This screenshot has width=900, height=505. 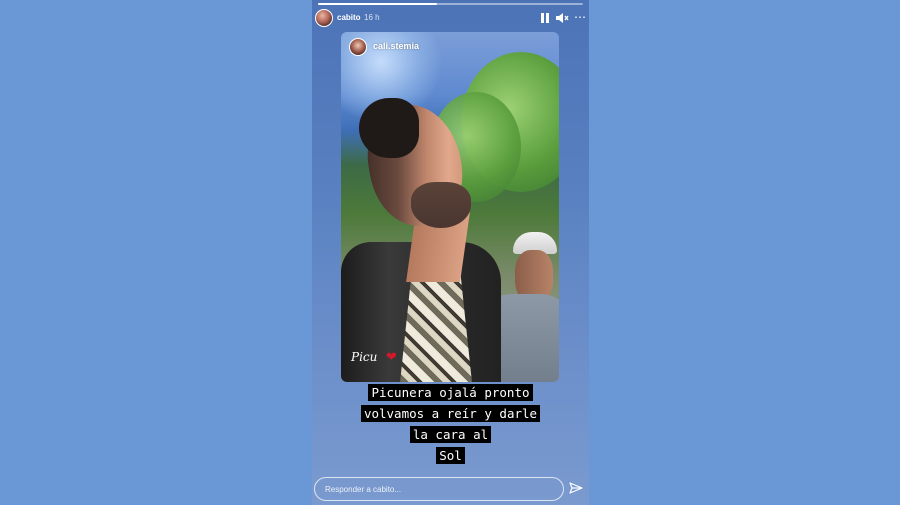 What do you see at coordinates (441, 205) in the screenshot?
I see `man-beard` at bounding box center [441, 205].